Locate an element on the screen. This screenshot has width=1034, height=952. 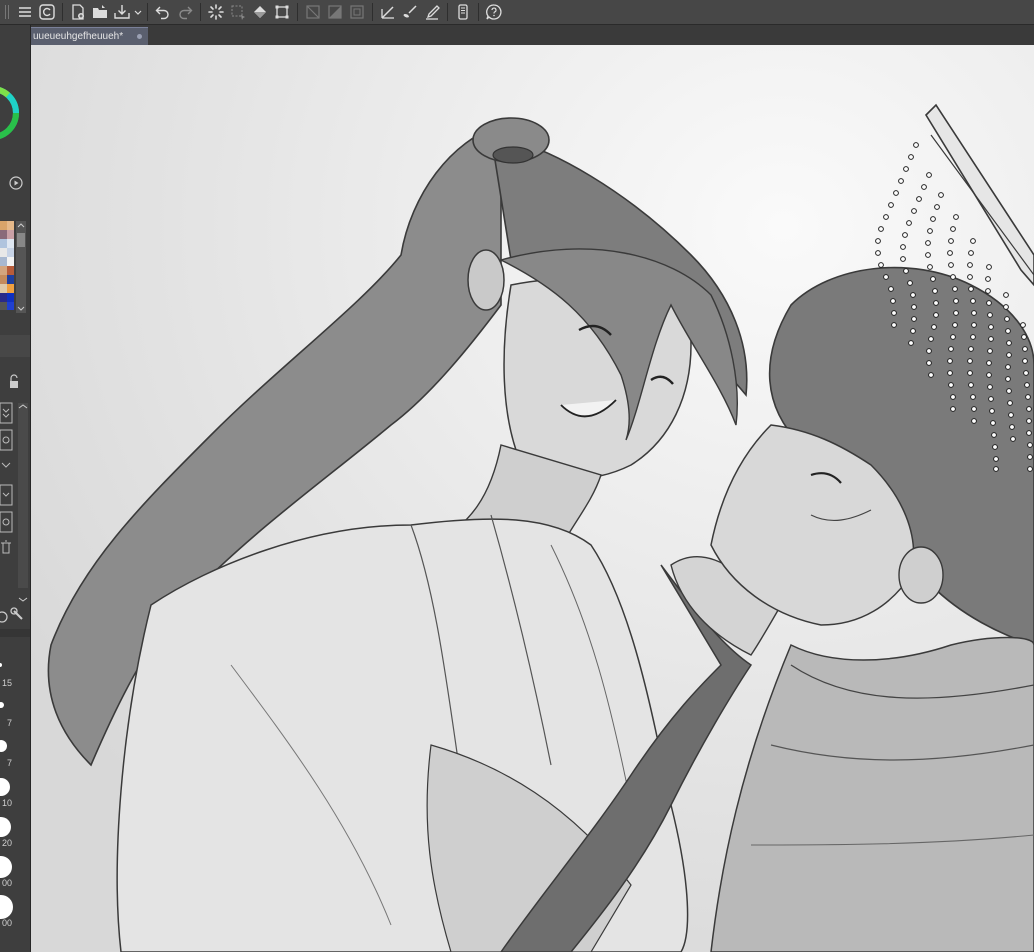
border-icon is located at coordinates (357, 12).